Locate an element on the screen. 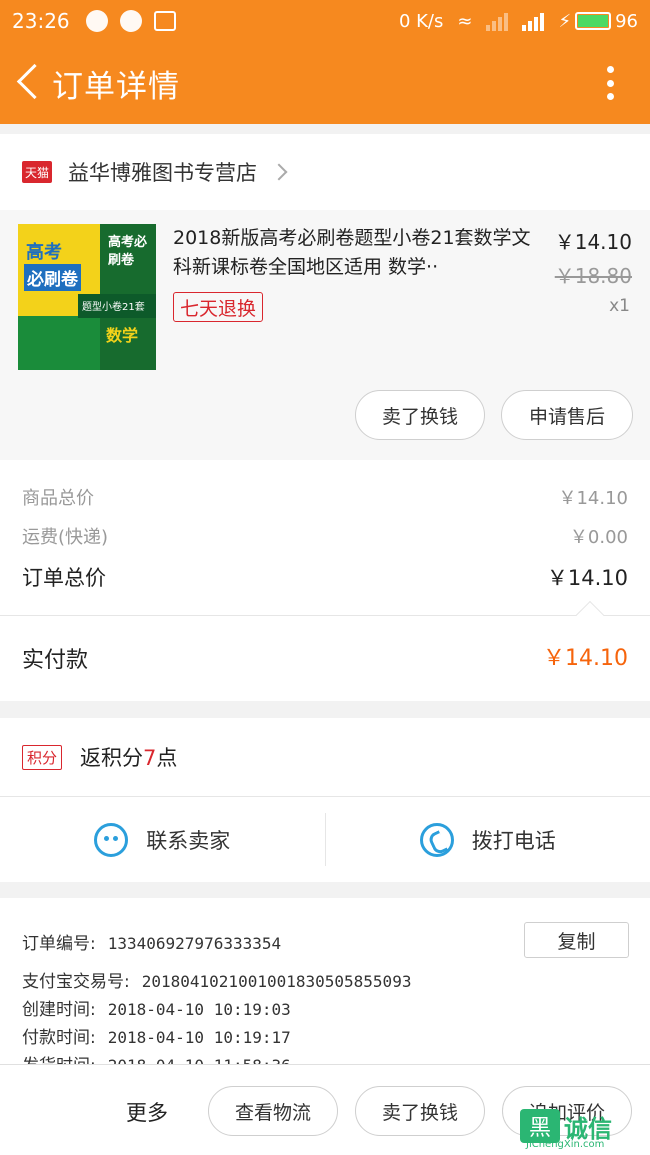 The width and height of the screenshot is (650, 1155). battery-indicator: ⚡ 96 is located at coordinates (598, 21).